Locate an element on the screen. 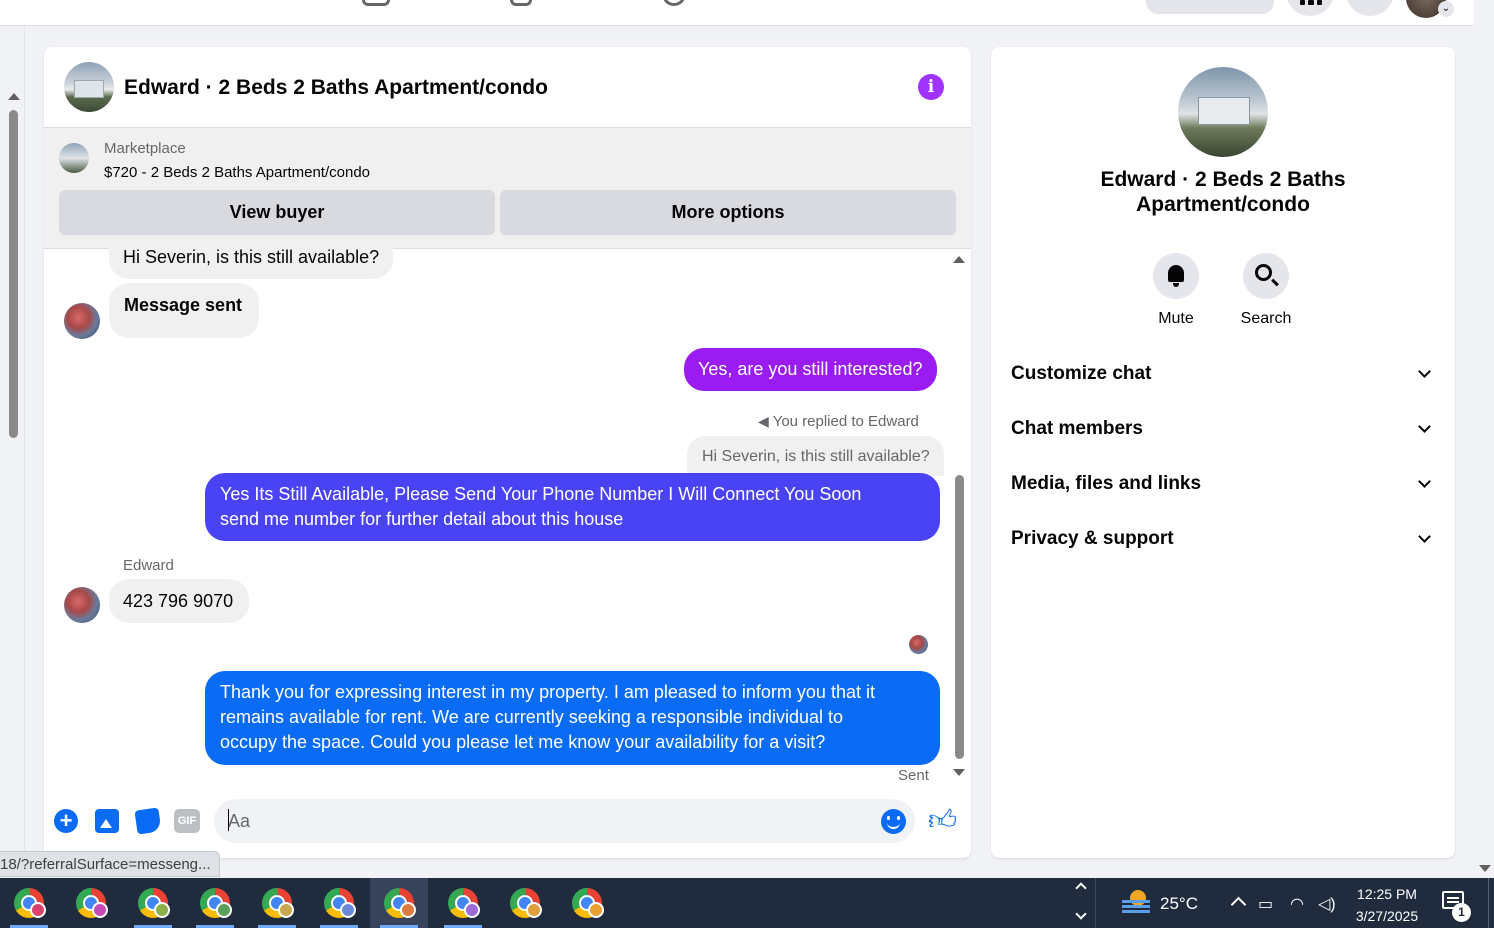 This screenshot has width=1494, height=928. photo-icon is located at coordinates (107, 821).